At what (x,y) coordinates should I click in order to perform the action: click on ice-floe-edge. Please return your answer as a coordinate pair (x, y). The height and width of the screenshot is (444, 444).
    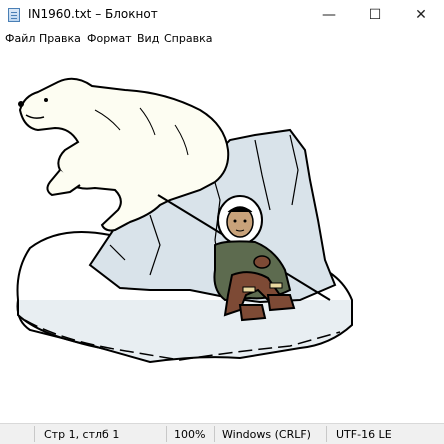
    Looking at the image, I should click on (185, 332).